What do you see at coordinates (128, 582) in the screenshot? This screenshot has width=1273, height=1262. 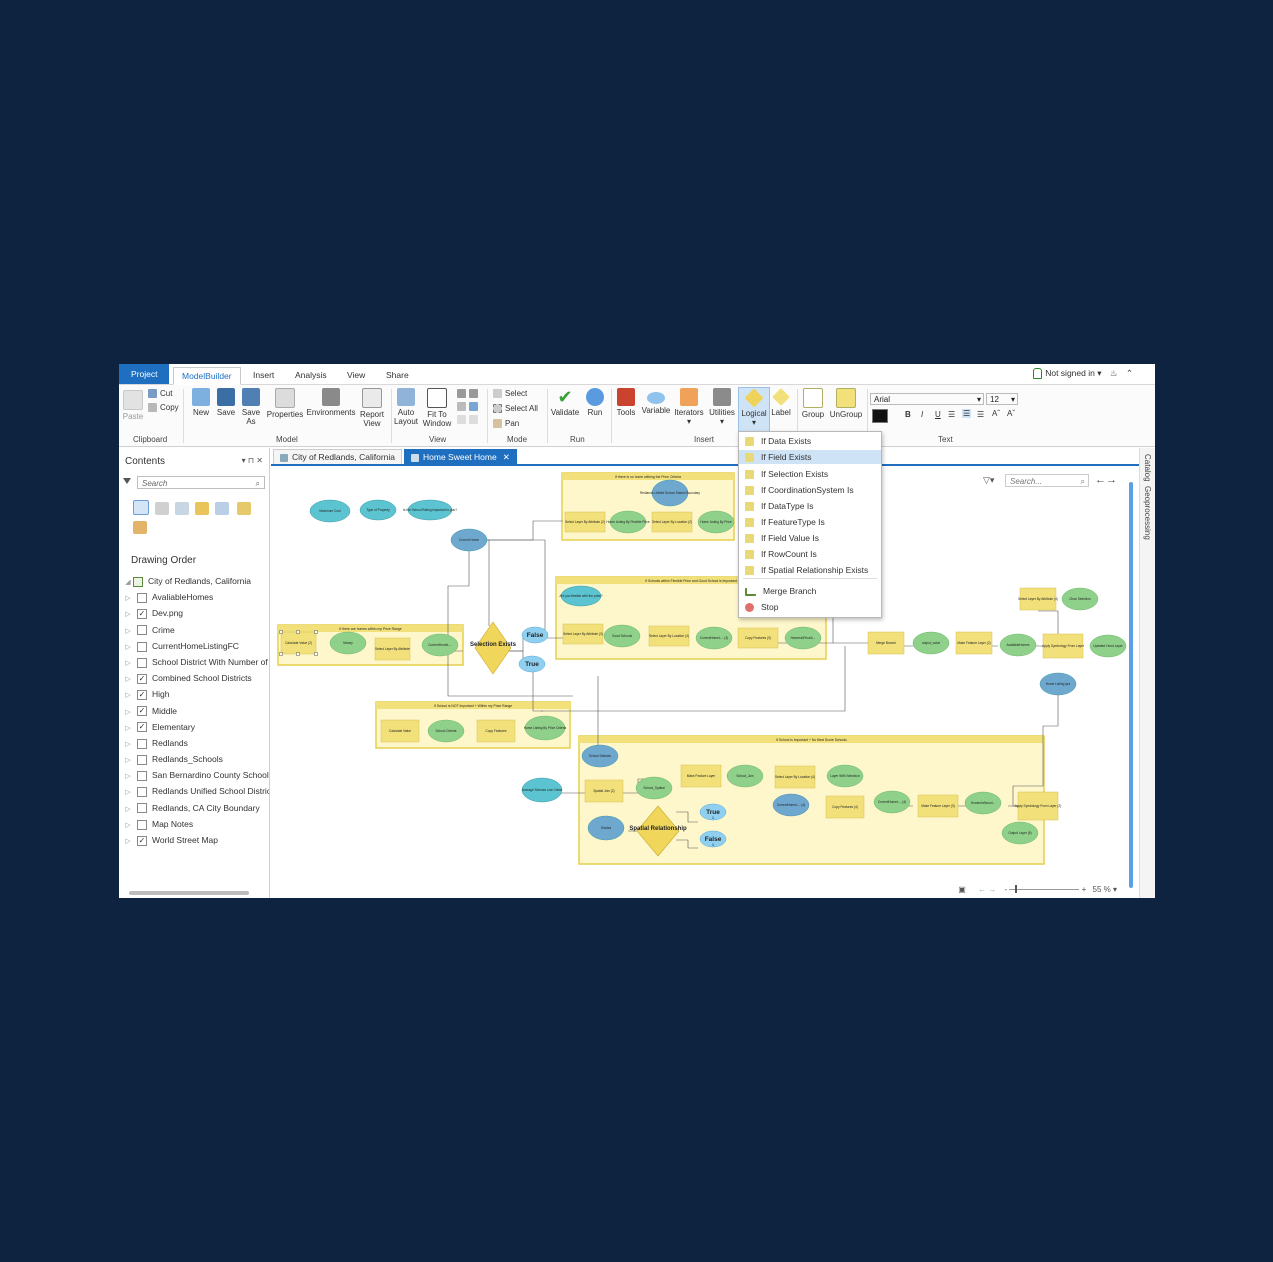 I see `collapse-arrow-icon: ◢` at bounding box center [128, 582].